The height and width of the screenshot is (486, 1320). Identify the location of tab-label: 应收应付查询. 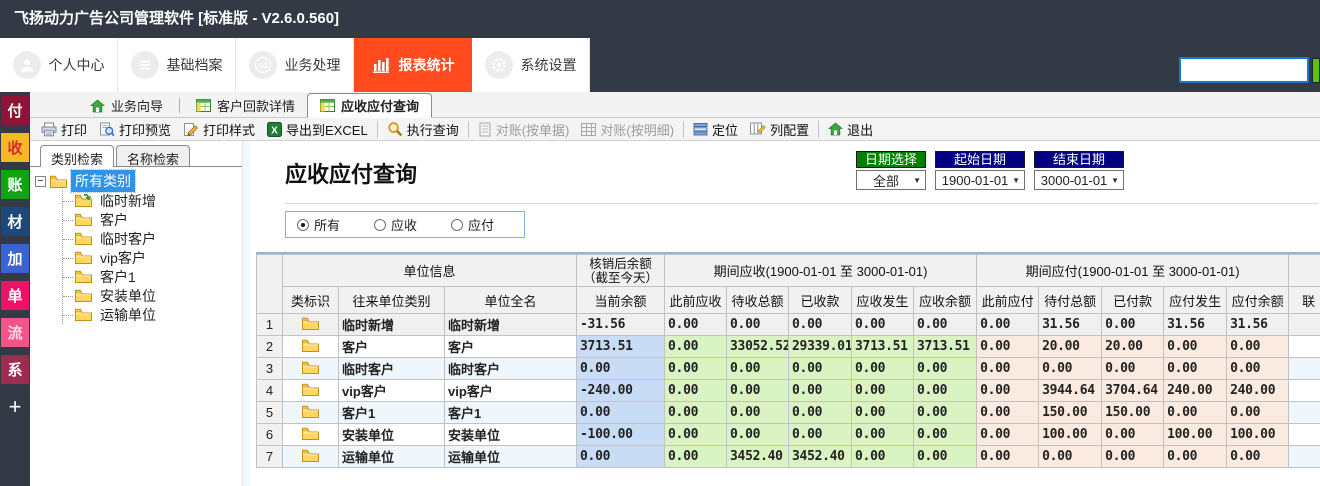
(380, 106).